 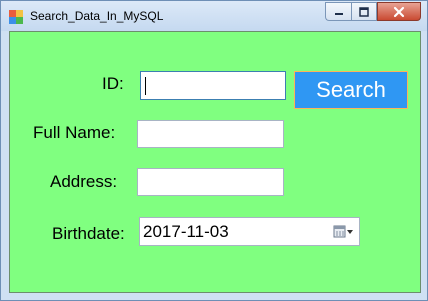 I want to click on text-caret, so click(x=145, y=86).